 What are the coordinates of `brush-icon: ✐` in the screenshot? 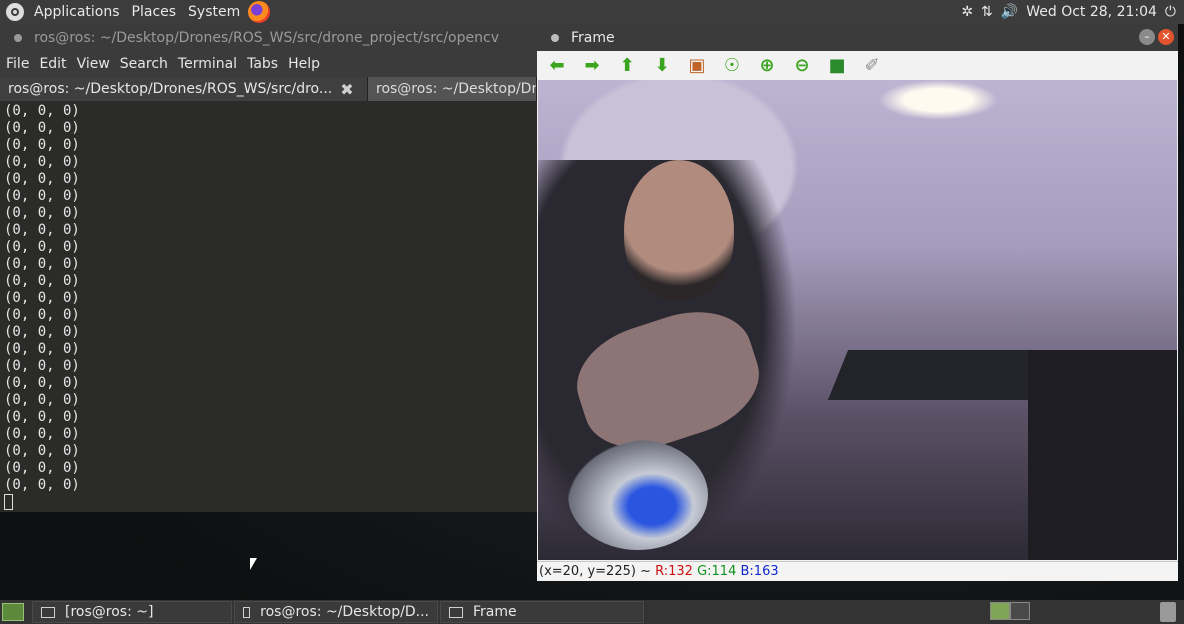 It's located at (872, 65).